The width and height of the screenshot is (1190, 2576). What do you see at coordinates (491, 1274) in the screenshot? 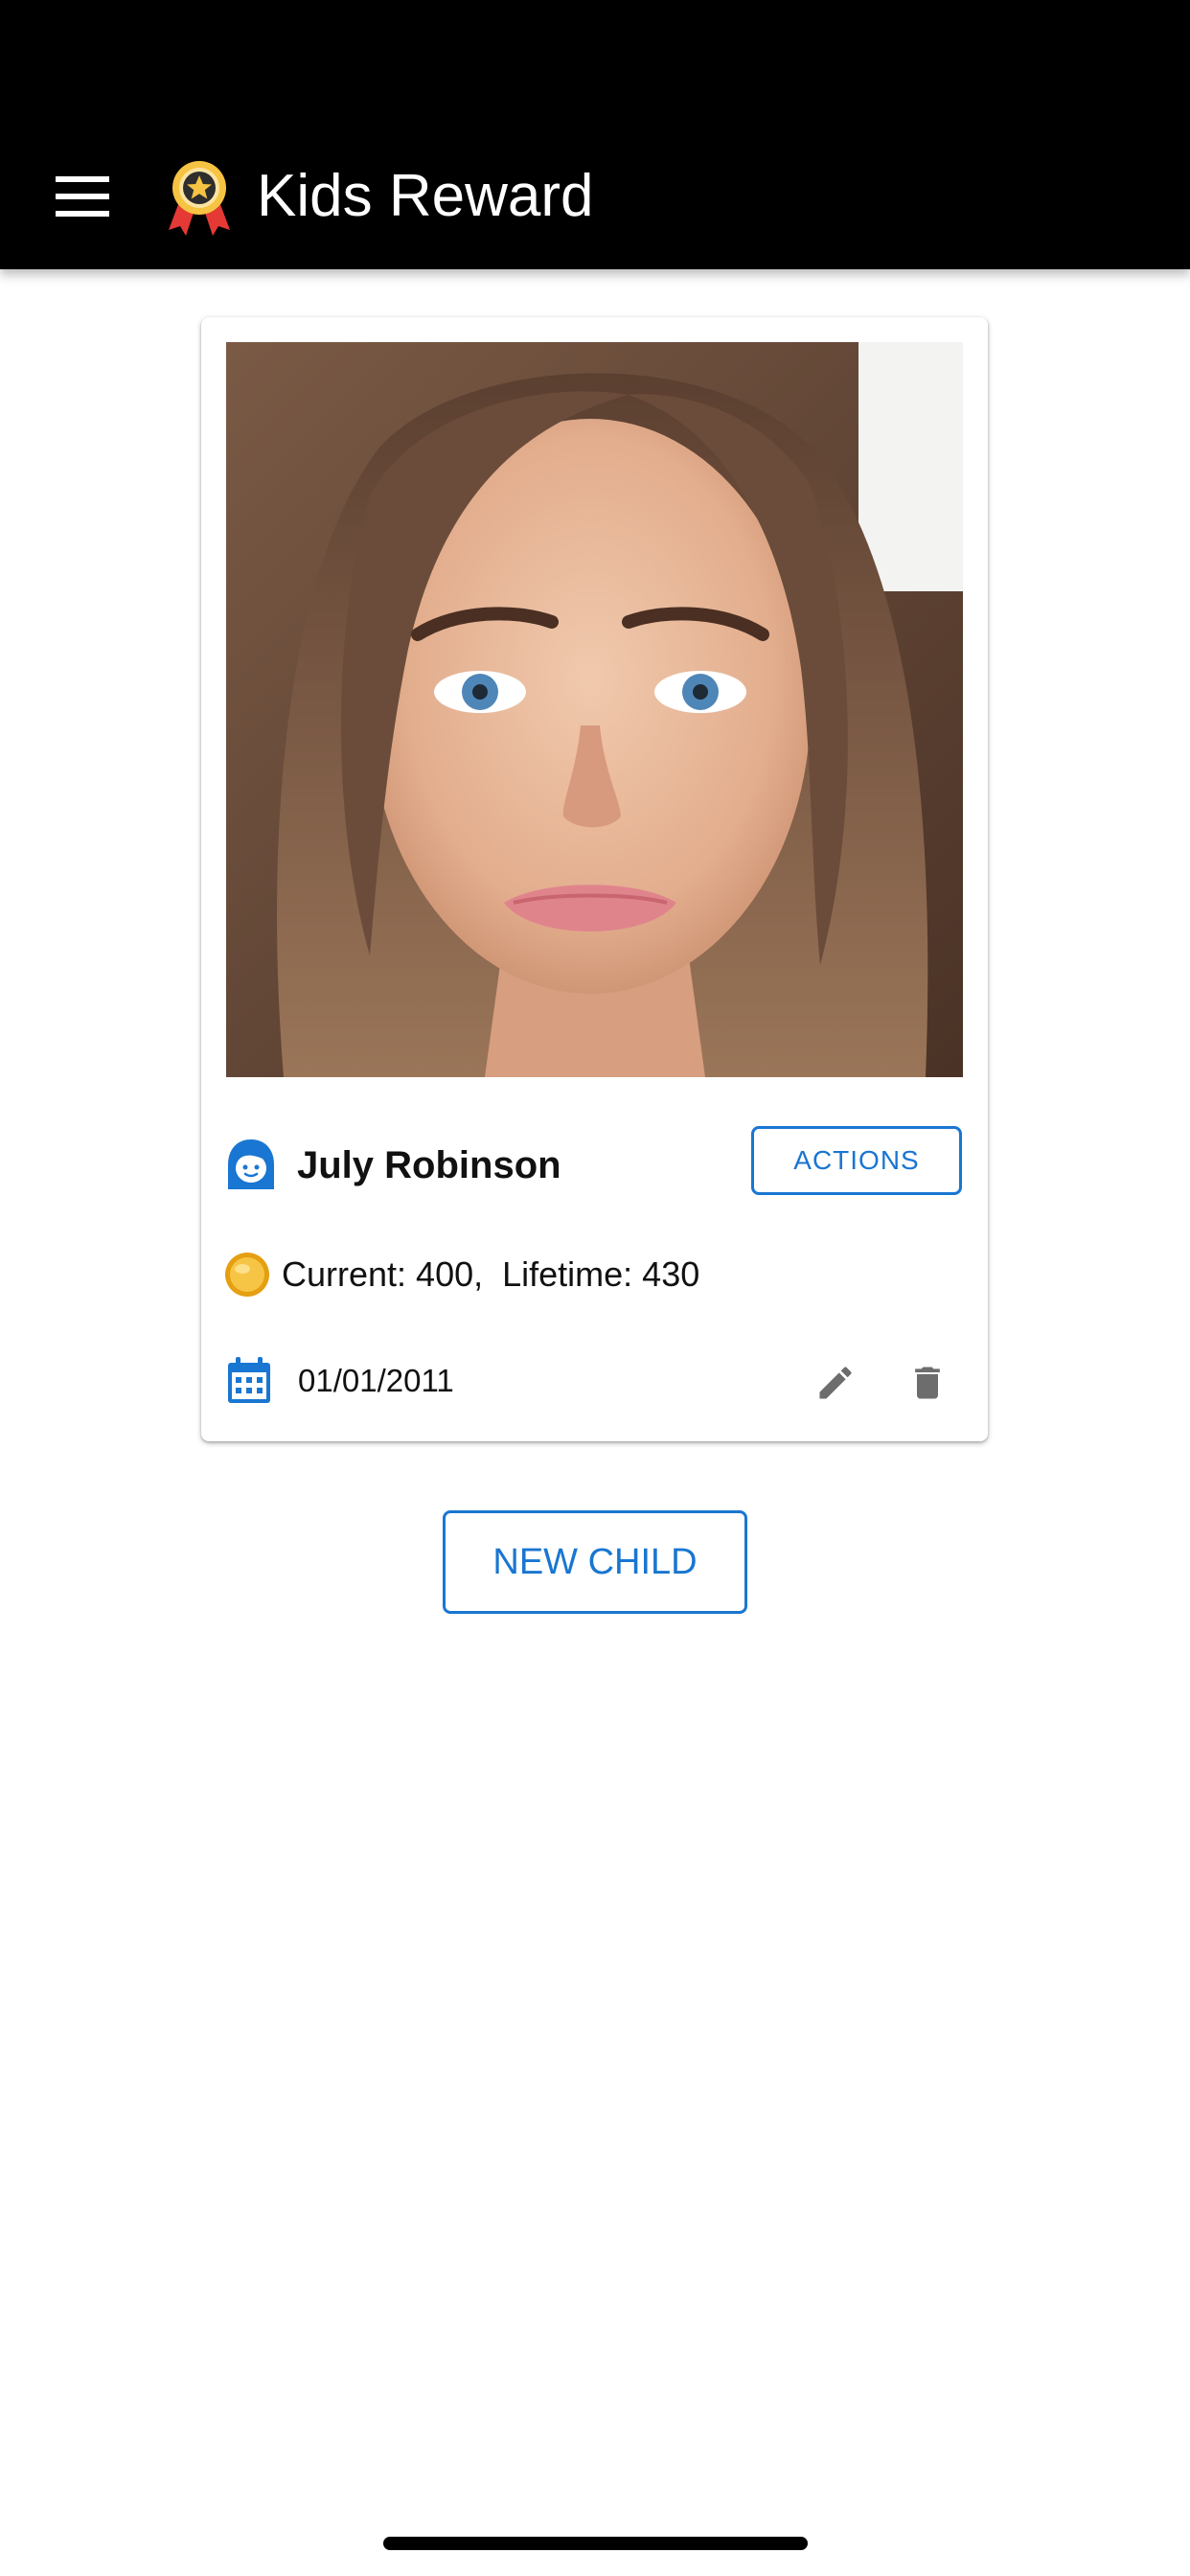
I see `points-summary: Current: 400, Lifetime: 430` at bounding box center [491, 1274].